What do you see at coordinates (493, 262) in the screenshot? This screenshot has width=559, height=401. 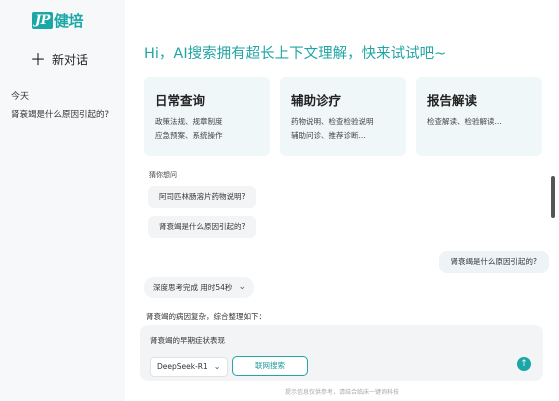 I see `user-message-bubble: 肾衰竭是什么原因引起的?` at bounding box center [493, 262].